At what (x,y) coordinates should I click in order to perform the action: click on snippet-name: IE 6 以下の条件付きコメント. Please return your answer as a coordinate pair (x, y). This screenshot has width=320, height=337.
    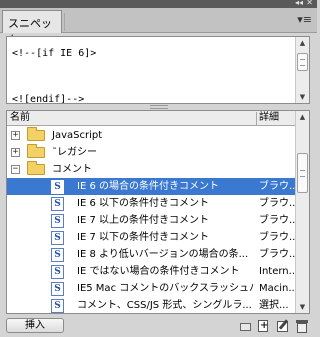
    Looking at the image, I should click on (143, 203).